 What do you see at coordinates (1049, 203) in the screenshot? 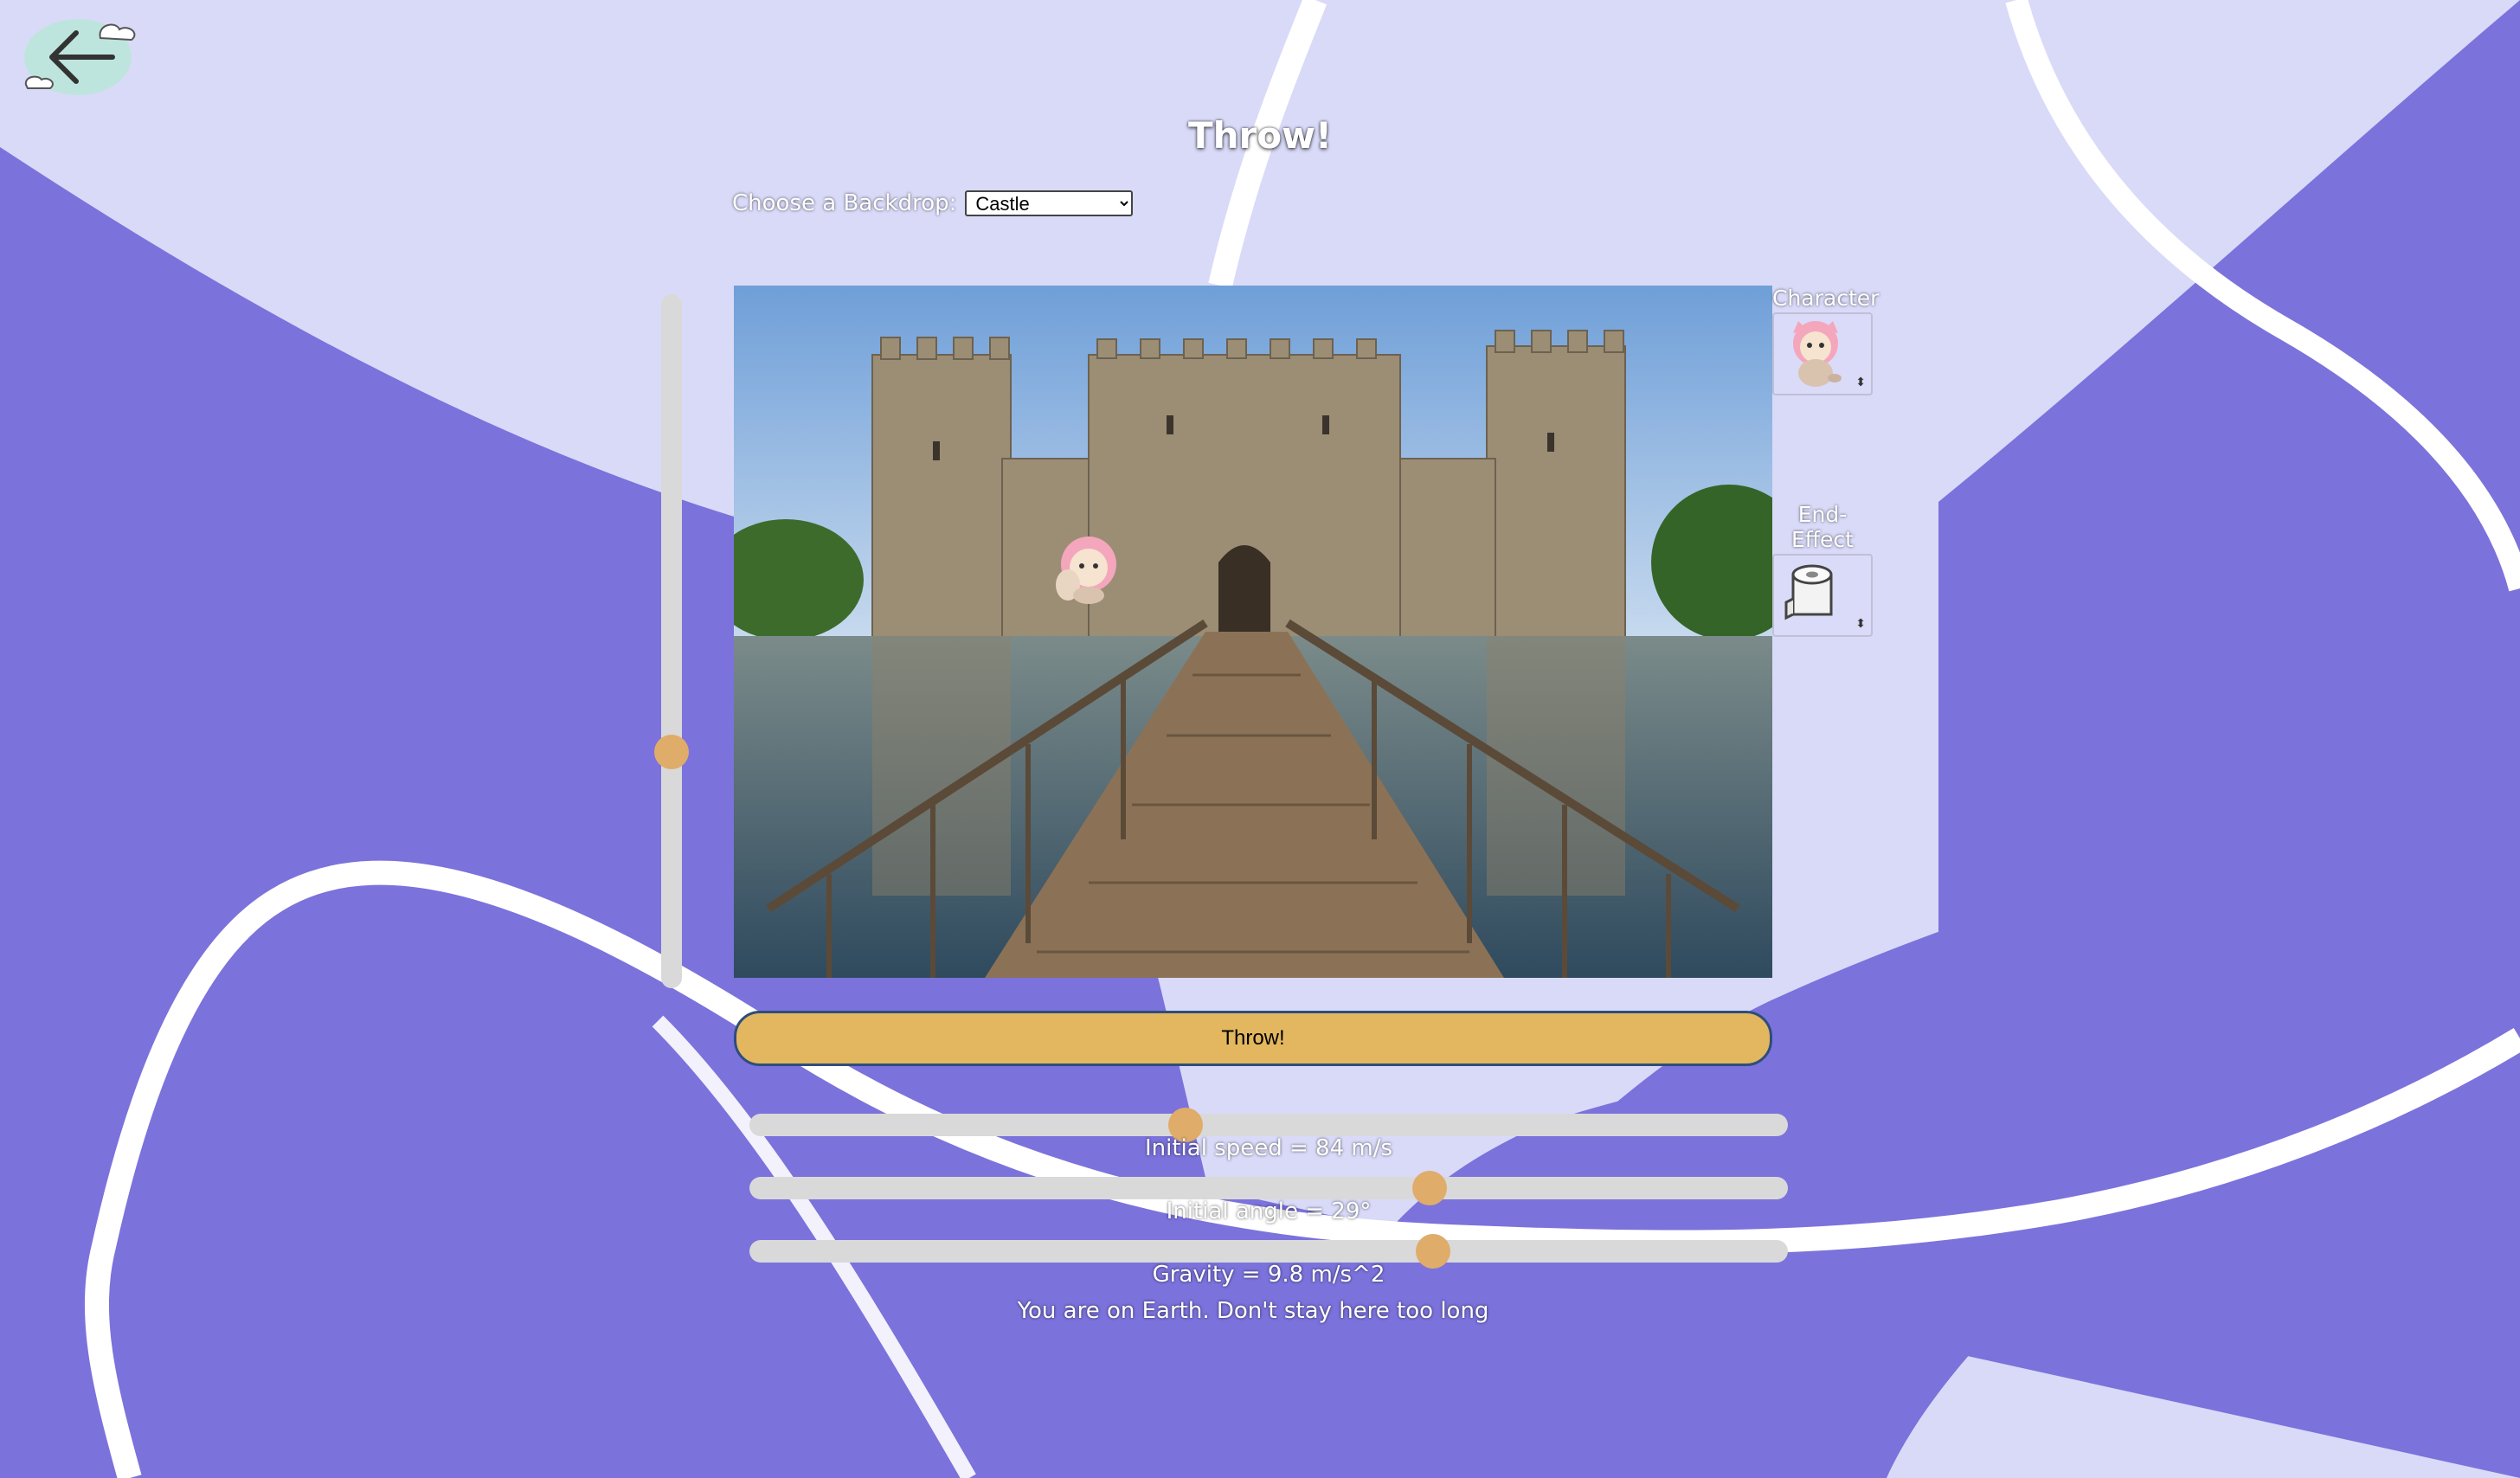
I see `backdrop-select: Castle` at bounding box center [1049, 203].